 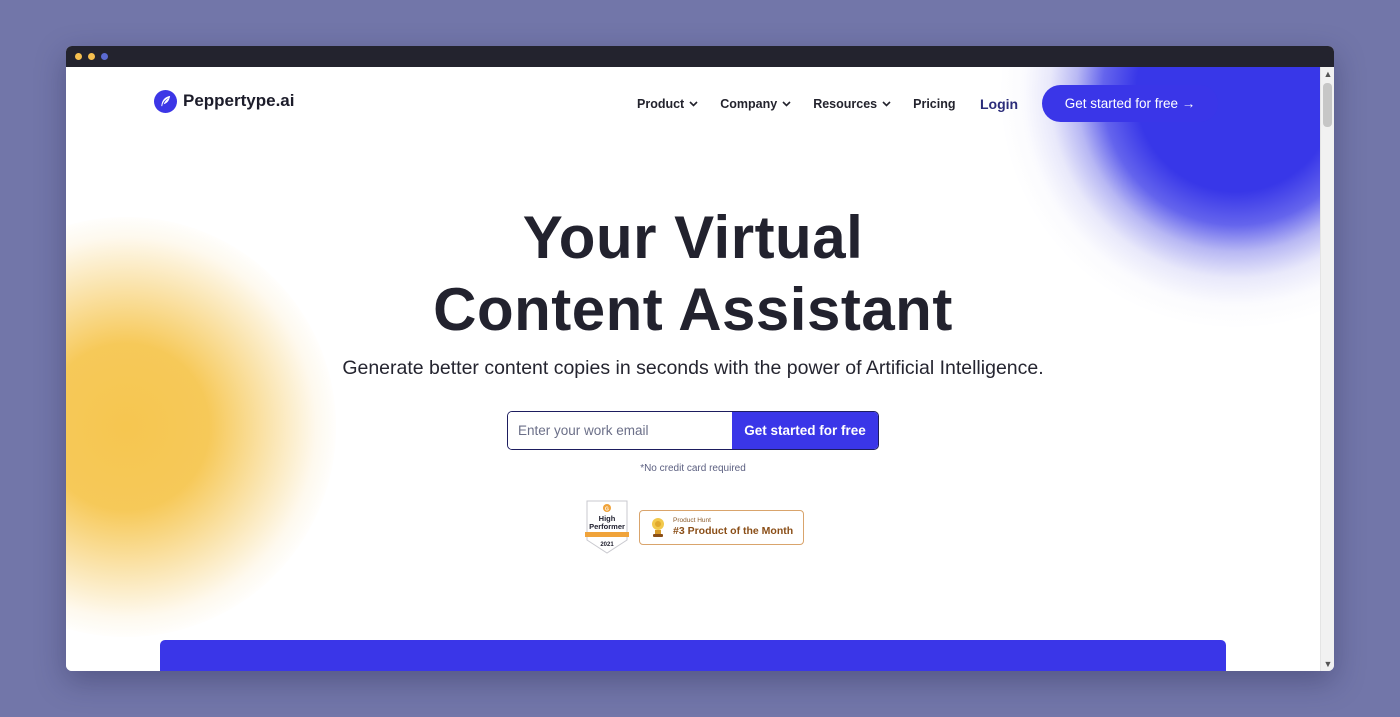 I want to click on feature-section-band, so click(x=693, y=655).